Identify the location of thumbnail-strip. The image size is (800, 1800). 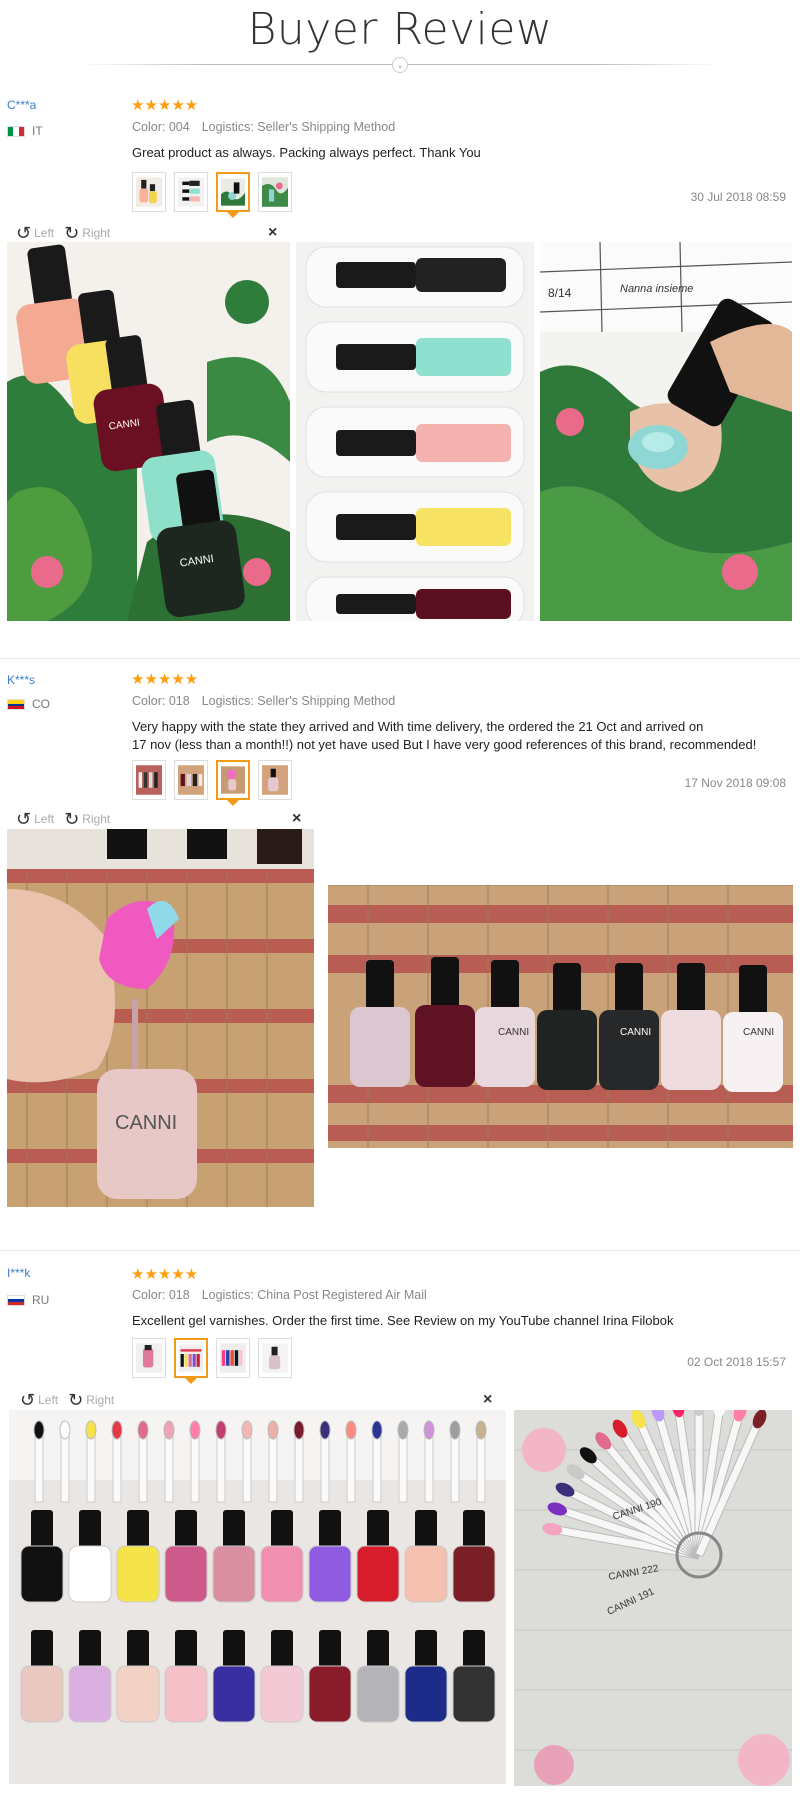
(212, 1361).